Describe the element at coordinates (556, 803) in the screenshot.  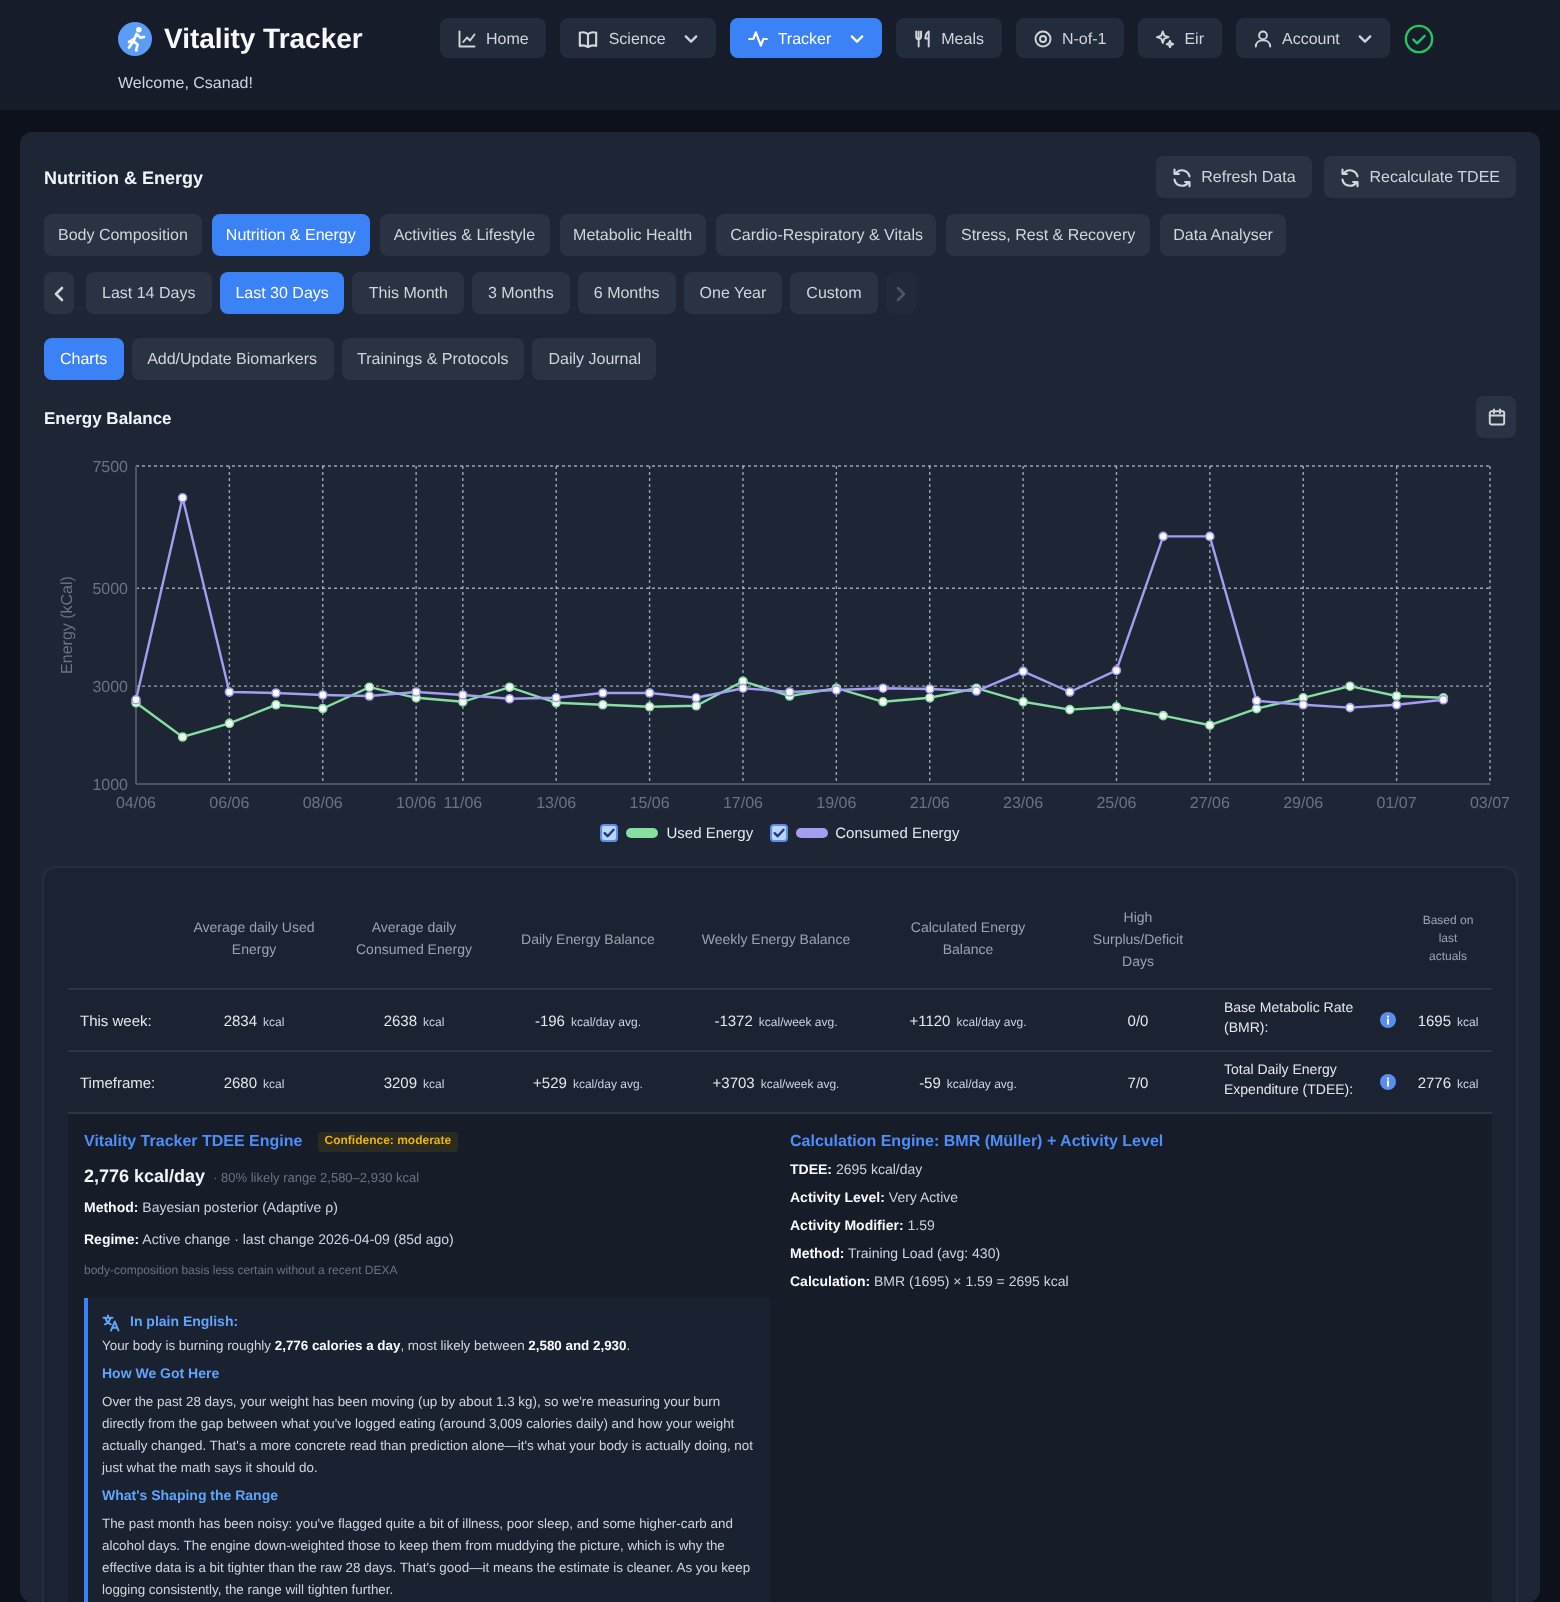
I see `x-tick-label: 13/06` at that location.